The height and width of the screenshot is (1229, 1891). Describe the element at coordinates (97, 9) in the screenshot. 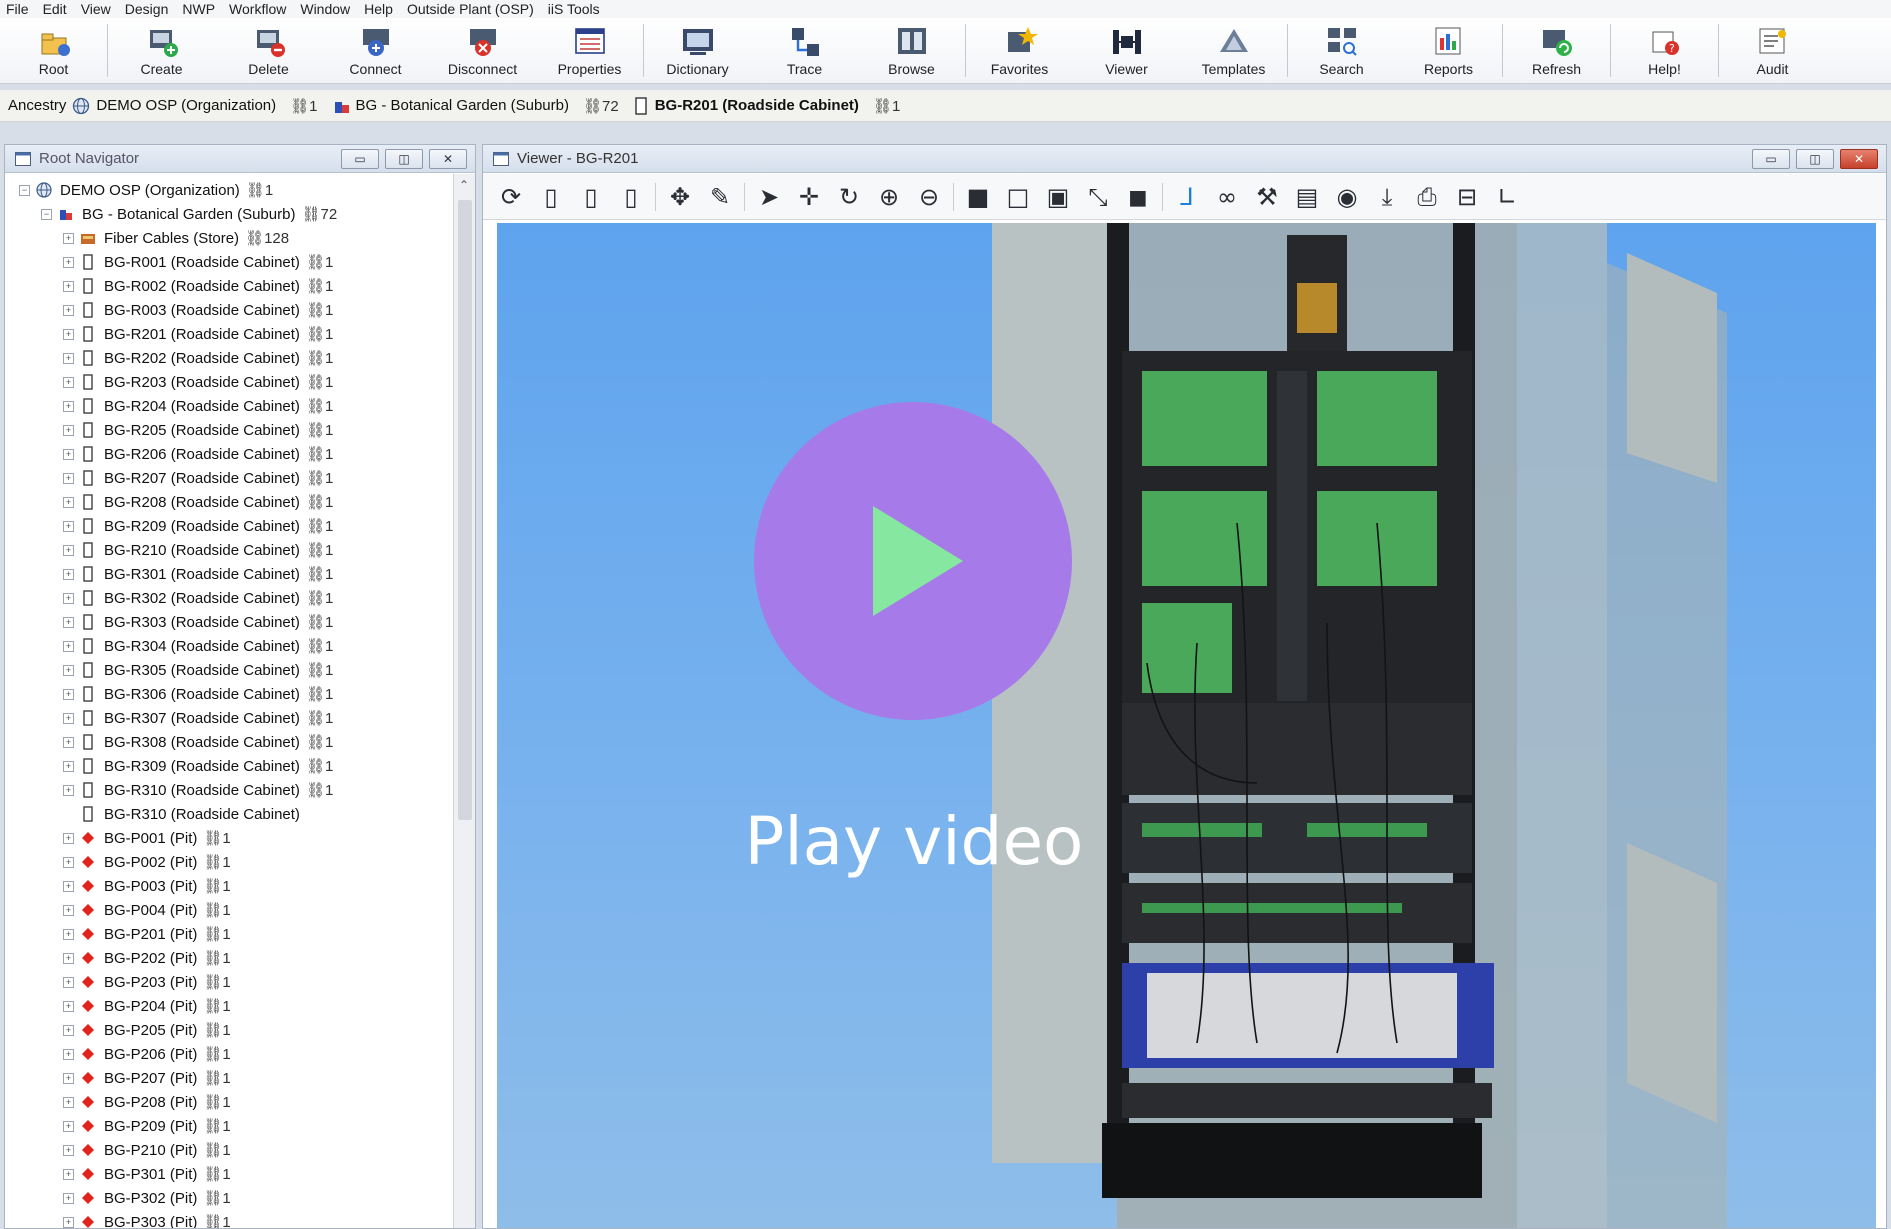

I see `menu-item-view: View` at that location.